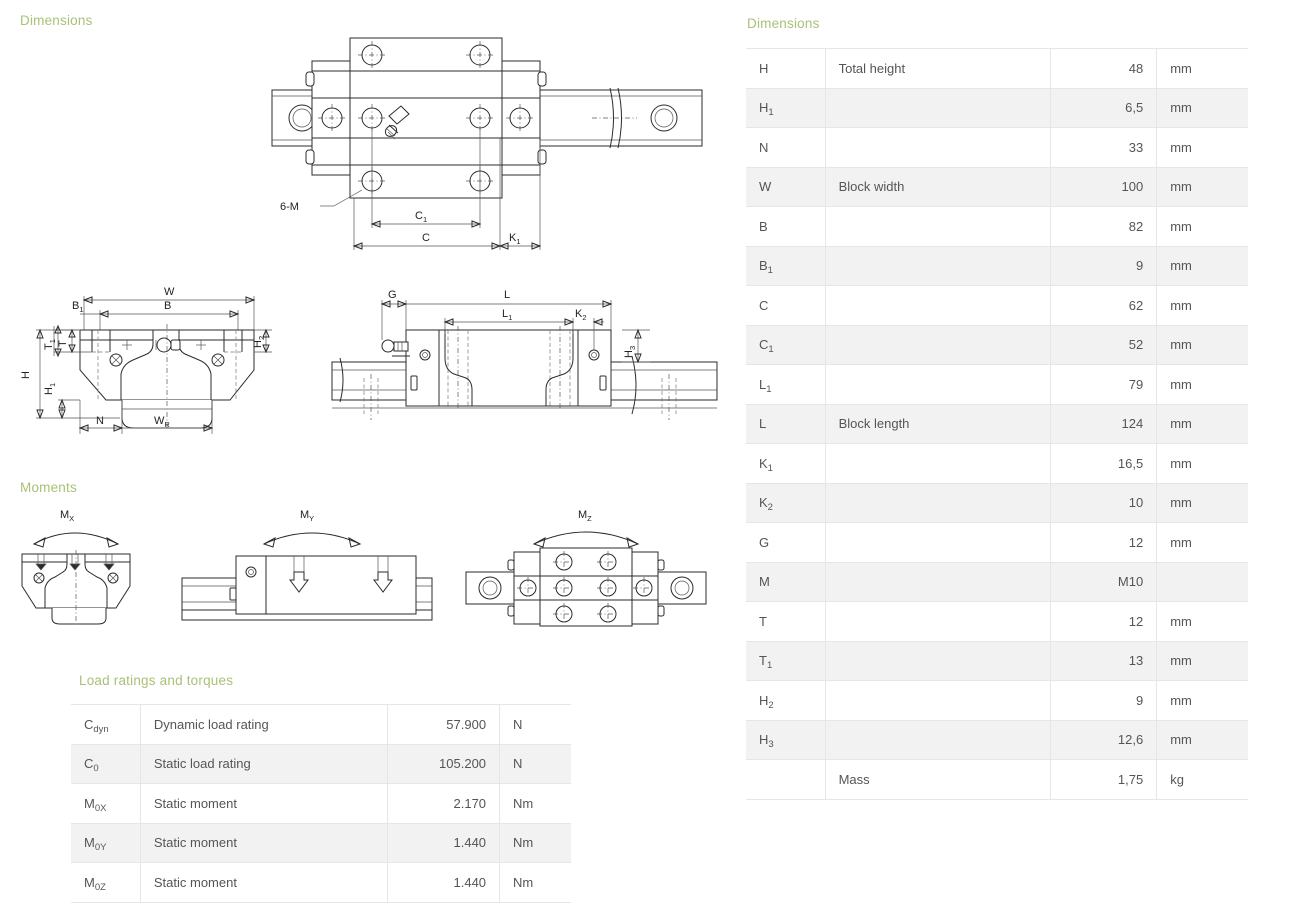  Describe the element at coordinates (67, 516) in the screenshot. I see `label-mx: MX` at that location.